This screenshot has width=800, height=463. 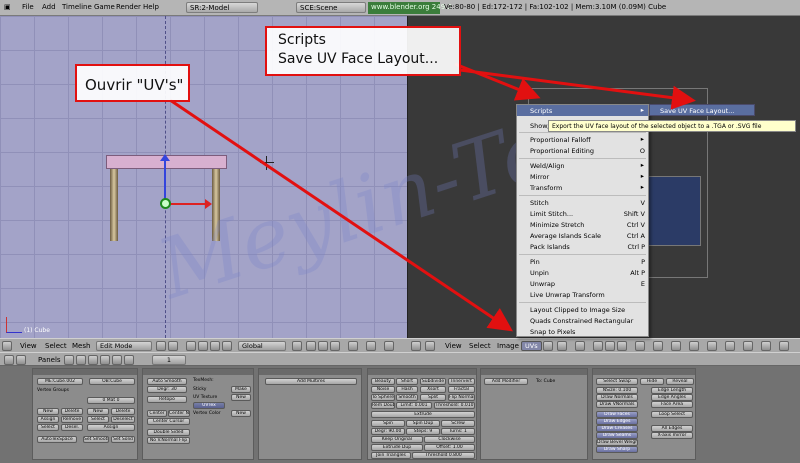 What do you see at coordinates (454, 405) in the screenshot?
I see `threshold-field: Threshold: 0.010` at bounding box center [454, 405].